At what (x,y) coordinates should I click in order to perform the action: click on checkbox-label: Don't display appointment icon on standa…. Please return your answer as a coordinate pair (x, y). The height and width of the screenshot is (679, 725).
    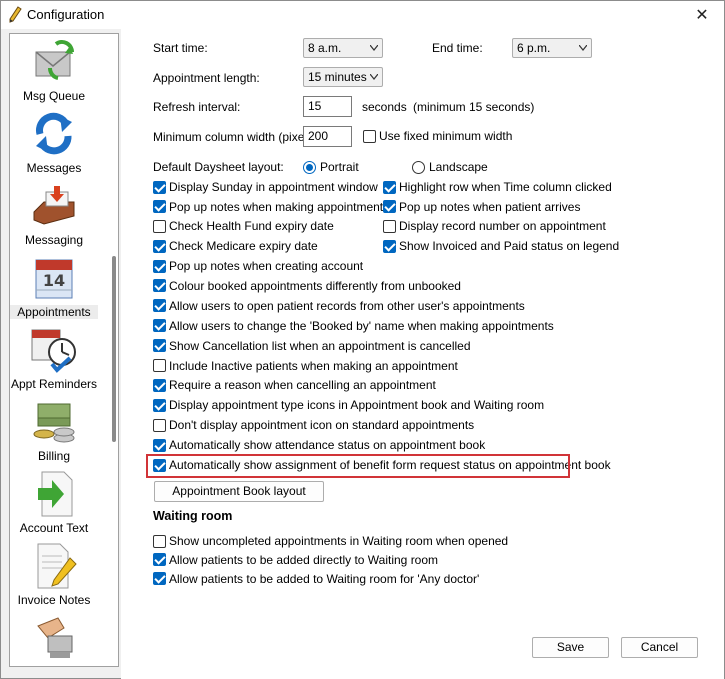
    Looking at the image, I should click on (322, 425).